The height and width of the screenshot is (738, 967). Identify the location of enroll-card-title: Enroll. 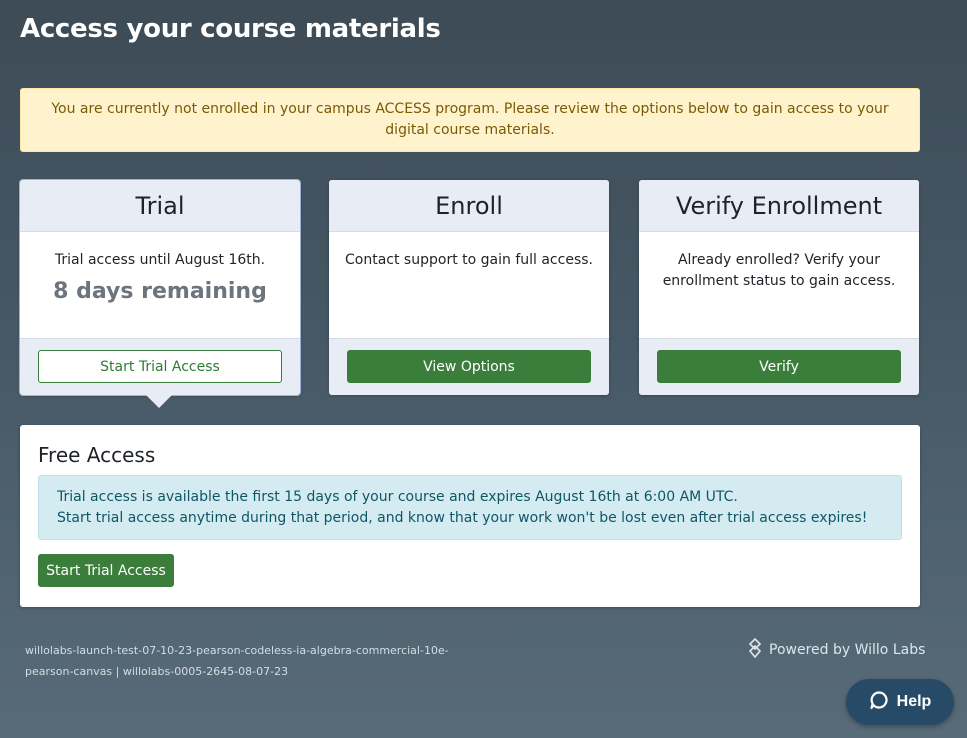
(469, 206).